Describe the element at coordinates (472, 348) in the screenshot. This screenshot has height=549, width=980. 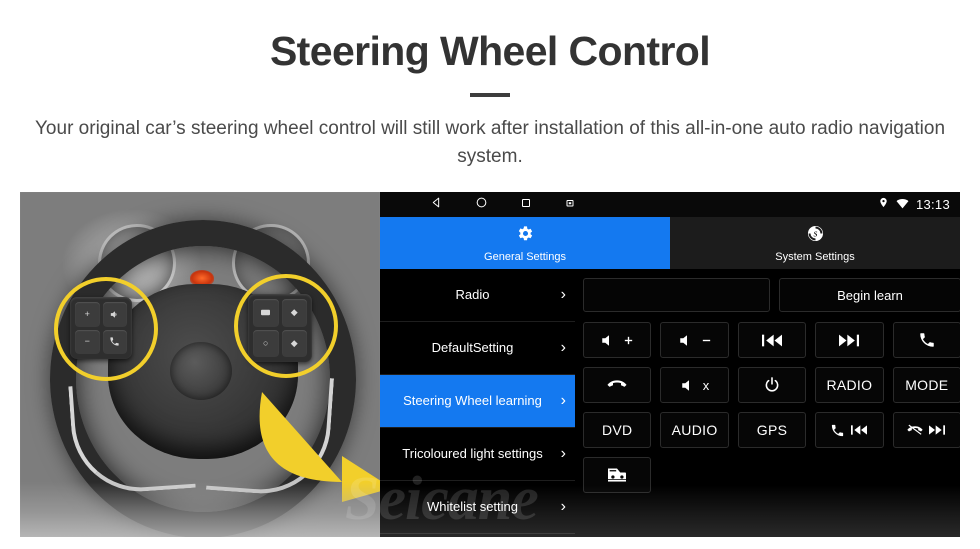
I see `sidebar-item-defaultsetting-label: DefaultSetting` at that location.